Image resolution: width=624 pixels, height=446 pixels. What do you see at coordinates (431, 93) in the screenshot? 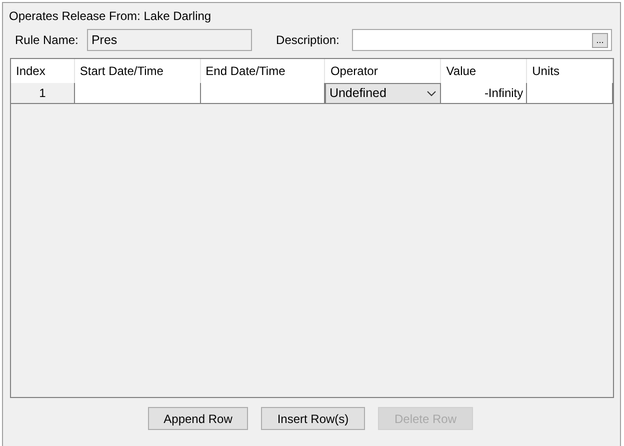
I see `chevron-down-icon` at bounding box center [431, 93].